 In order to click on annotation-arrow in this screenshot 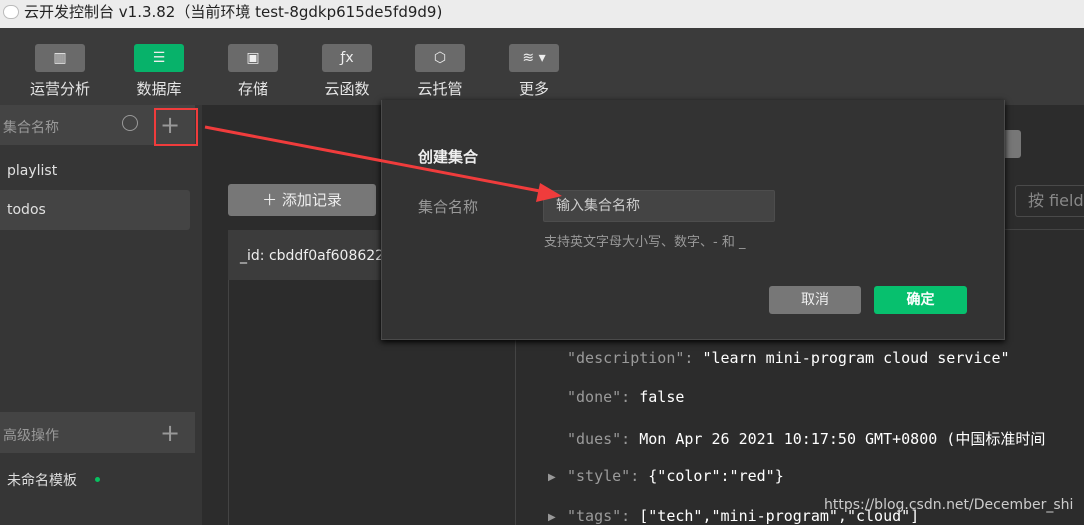, I will do `click(383, 163)`.